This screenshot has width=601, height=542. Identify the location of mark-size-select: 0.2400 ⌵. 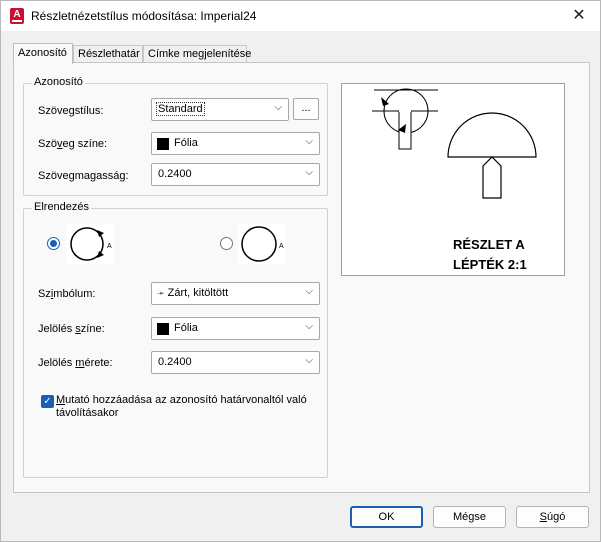
(235, 362).